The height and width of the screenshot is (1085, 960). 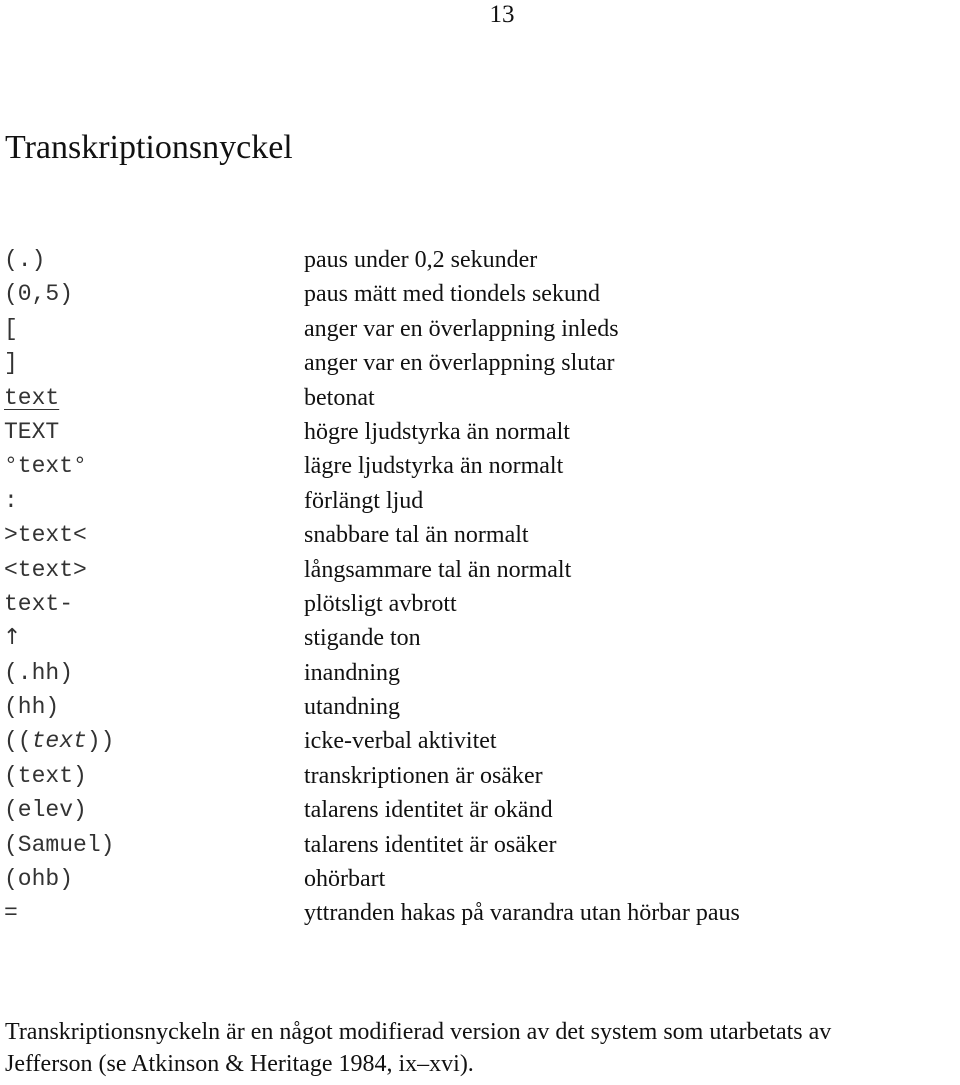 I want to click on key-row-short-pause: (.) paus under 0,2 sekunder, so click(x=480, y=260).